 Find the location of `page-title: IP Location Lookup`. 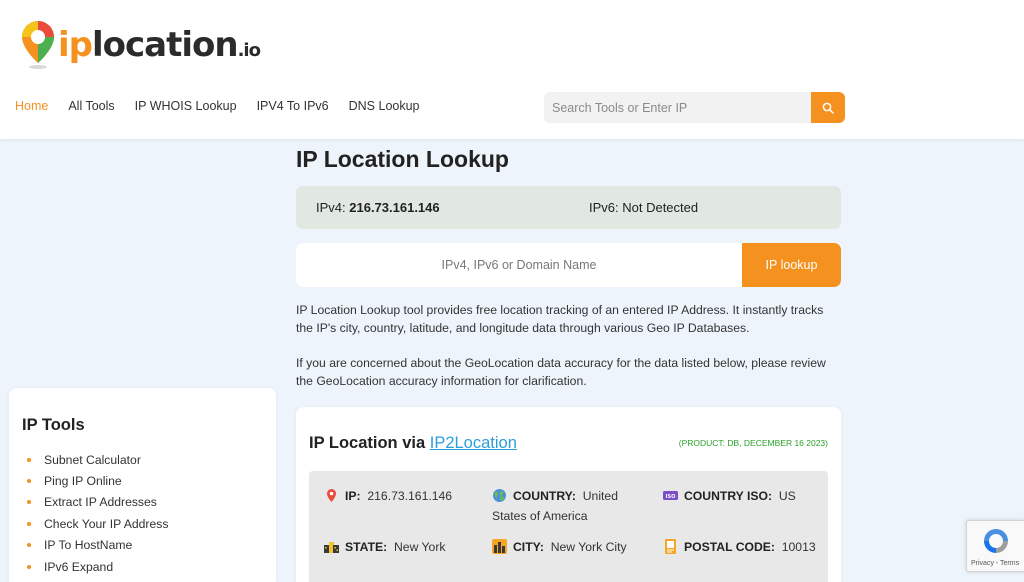

page-title: IP Location Lookup is located at coordinates (402, 159).